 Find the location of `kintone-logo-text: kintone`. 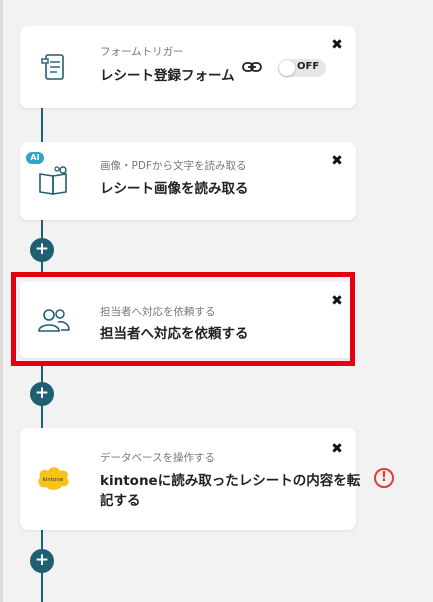

kintone-logo-text: kintone is located at coordinates (53, 480).